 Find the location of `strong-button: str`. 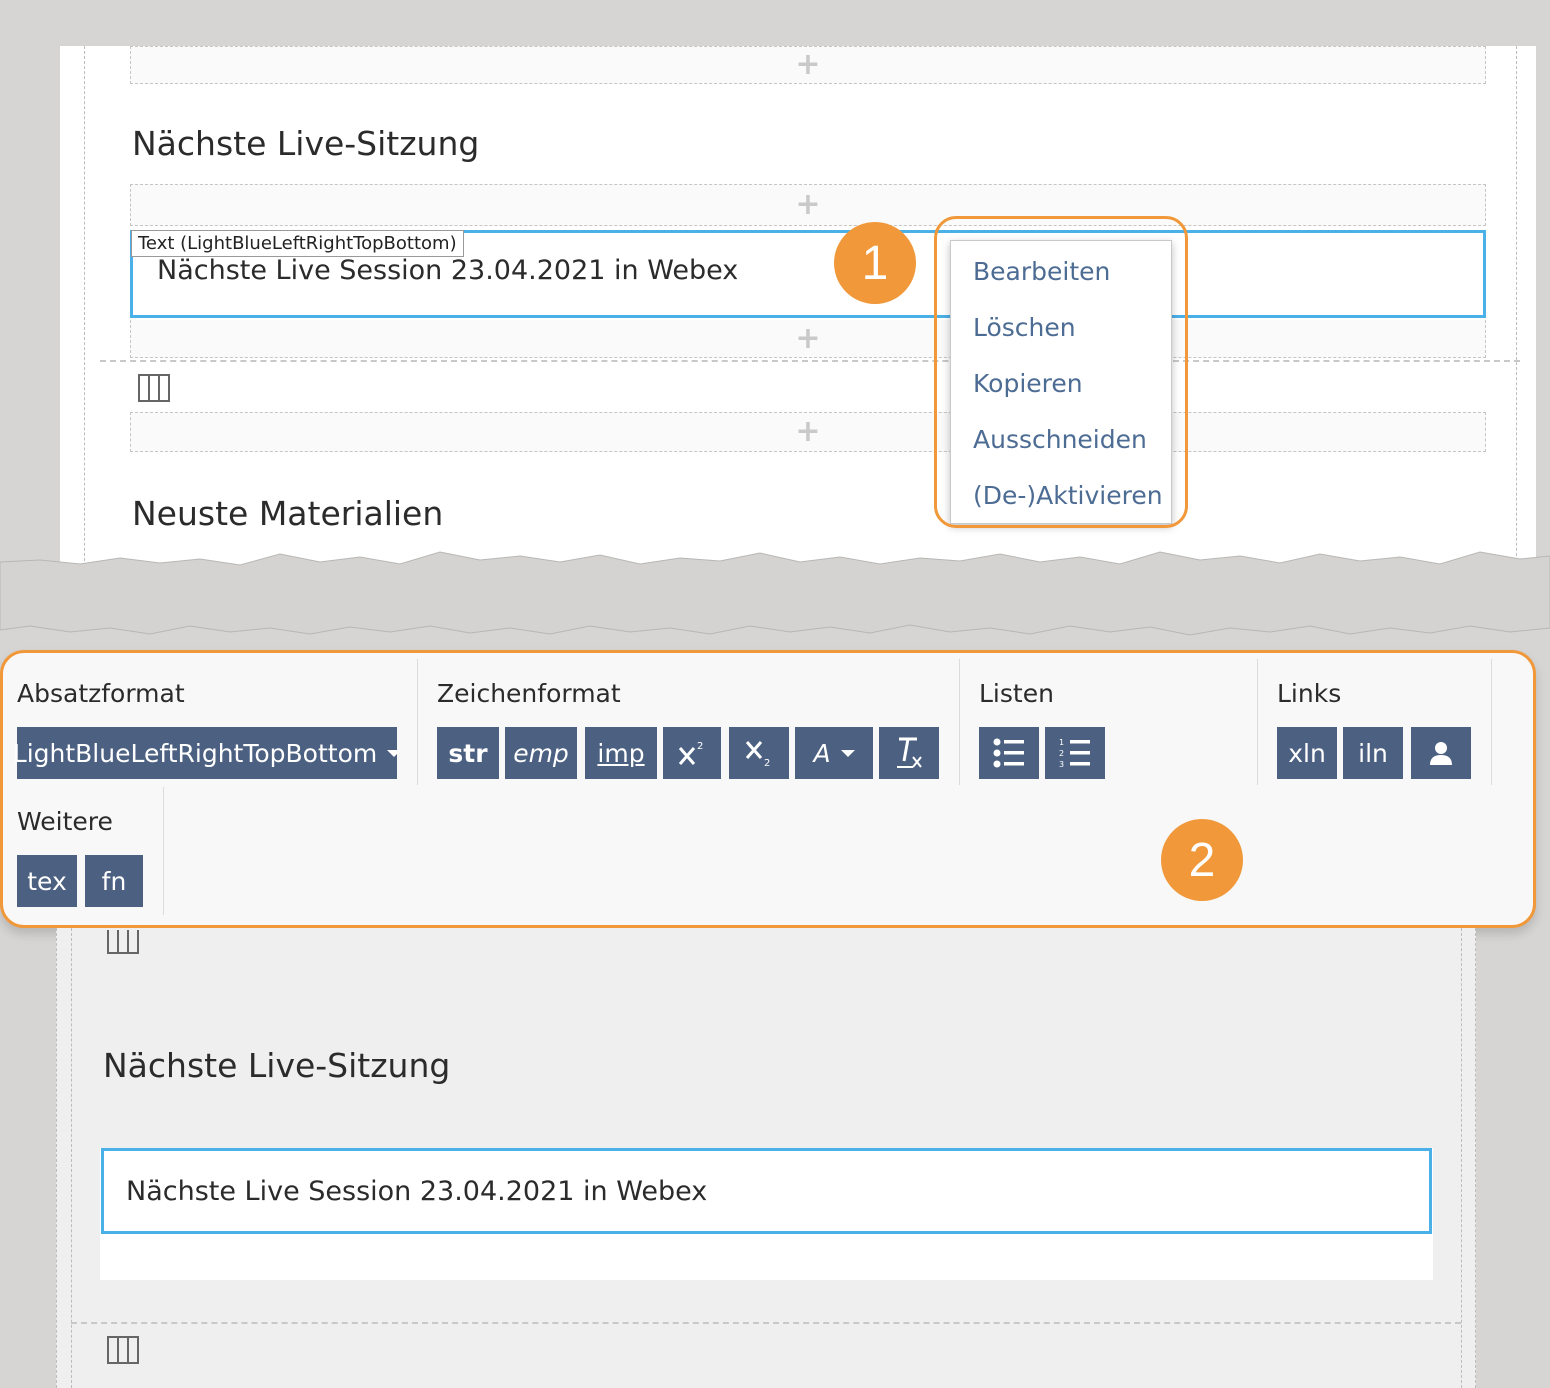

strong-button: str is located at coordinates (468, 753).